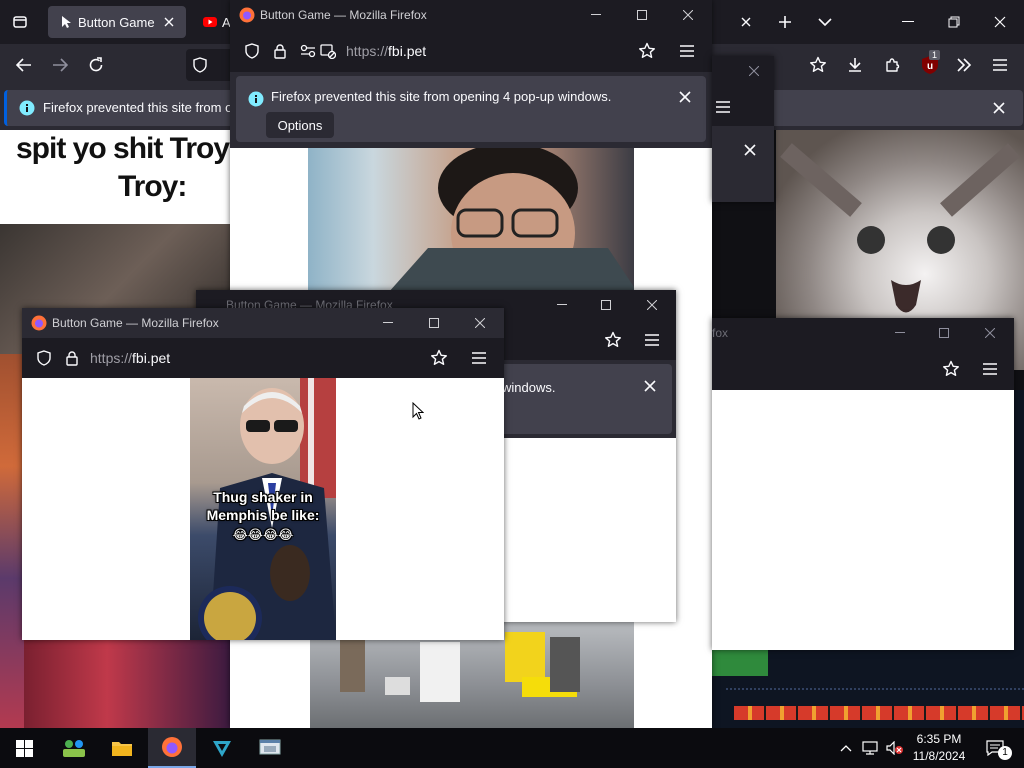 The width and height of the screenshot is (1024, 768). What do you see at coordinates (471, 15) in the screenshot?
I see `popup-title-bar: Button Game — Mozilla Firefox` at bounding box center [471, 15].